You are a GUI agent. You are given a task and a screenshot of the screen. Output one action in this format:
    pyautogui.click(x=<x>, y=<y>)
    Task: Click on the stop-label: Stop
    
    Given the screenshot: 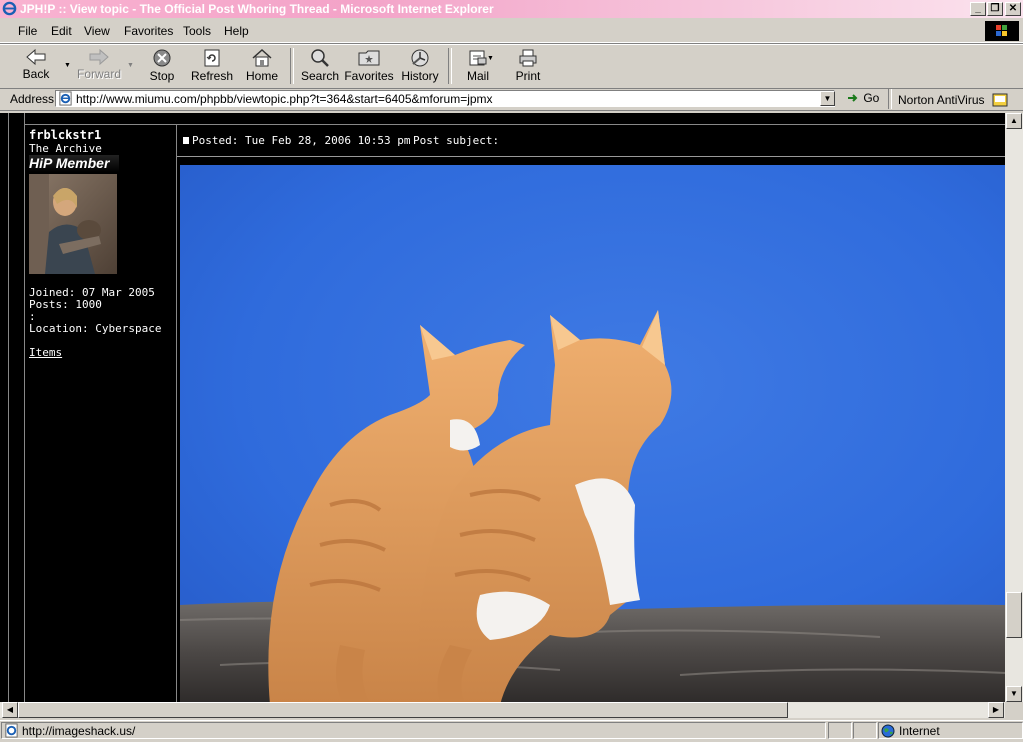 What is the action you would take?
    pyautogui.click(x=162, y=76)
    